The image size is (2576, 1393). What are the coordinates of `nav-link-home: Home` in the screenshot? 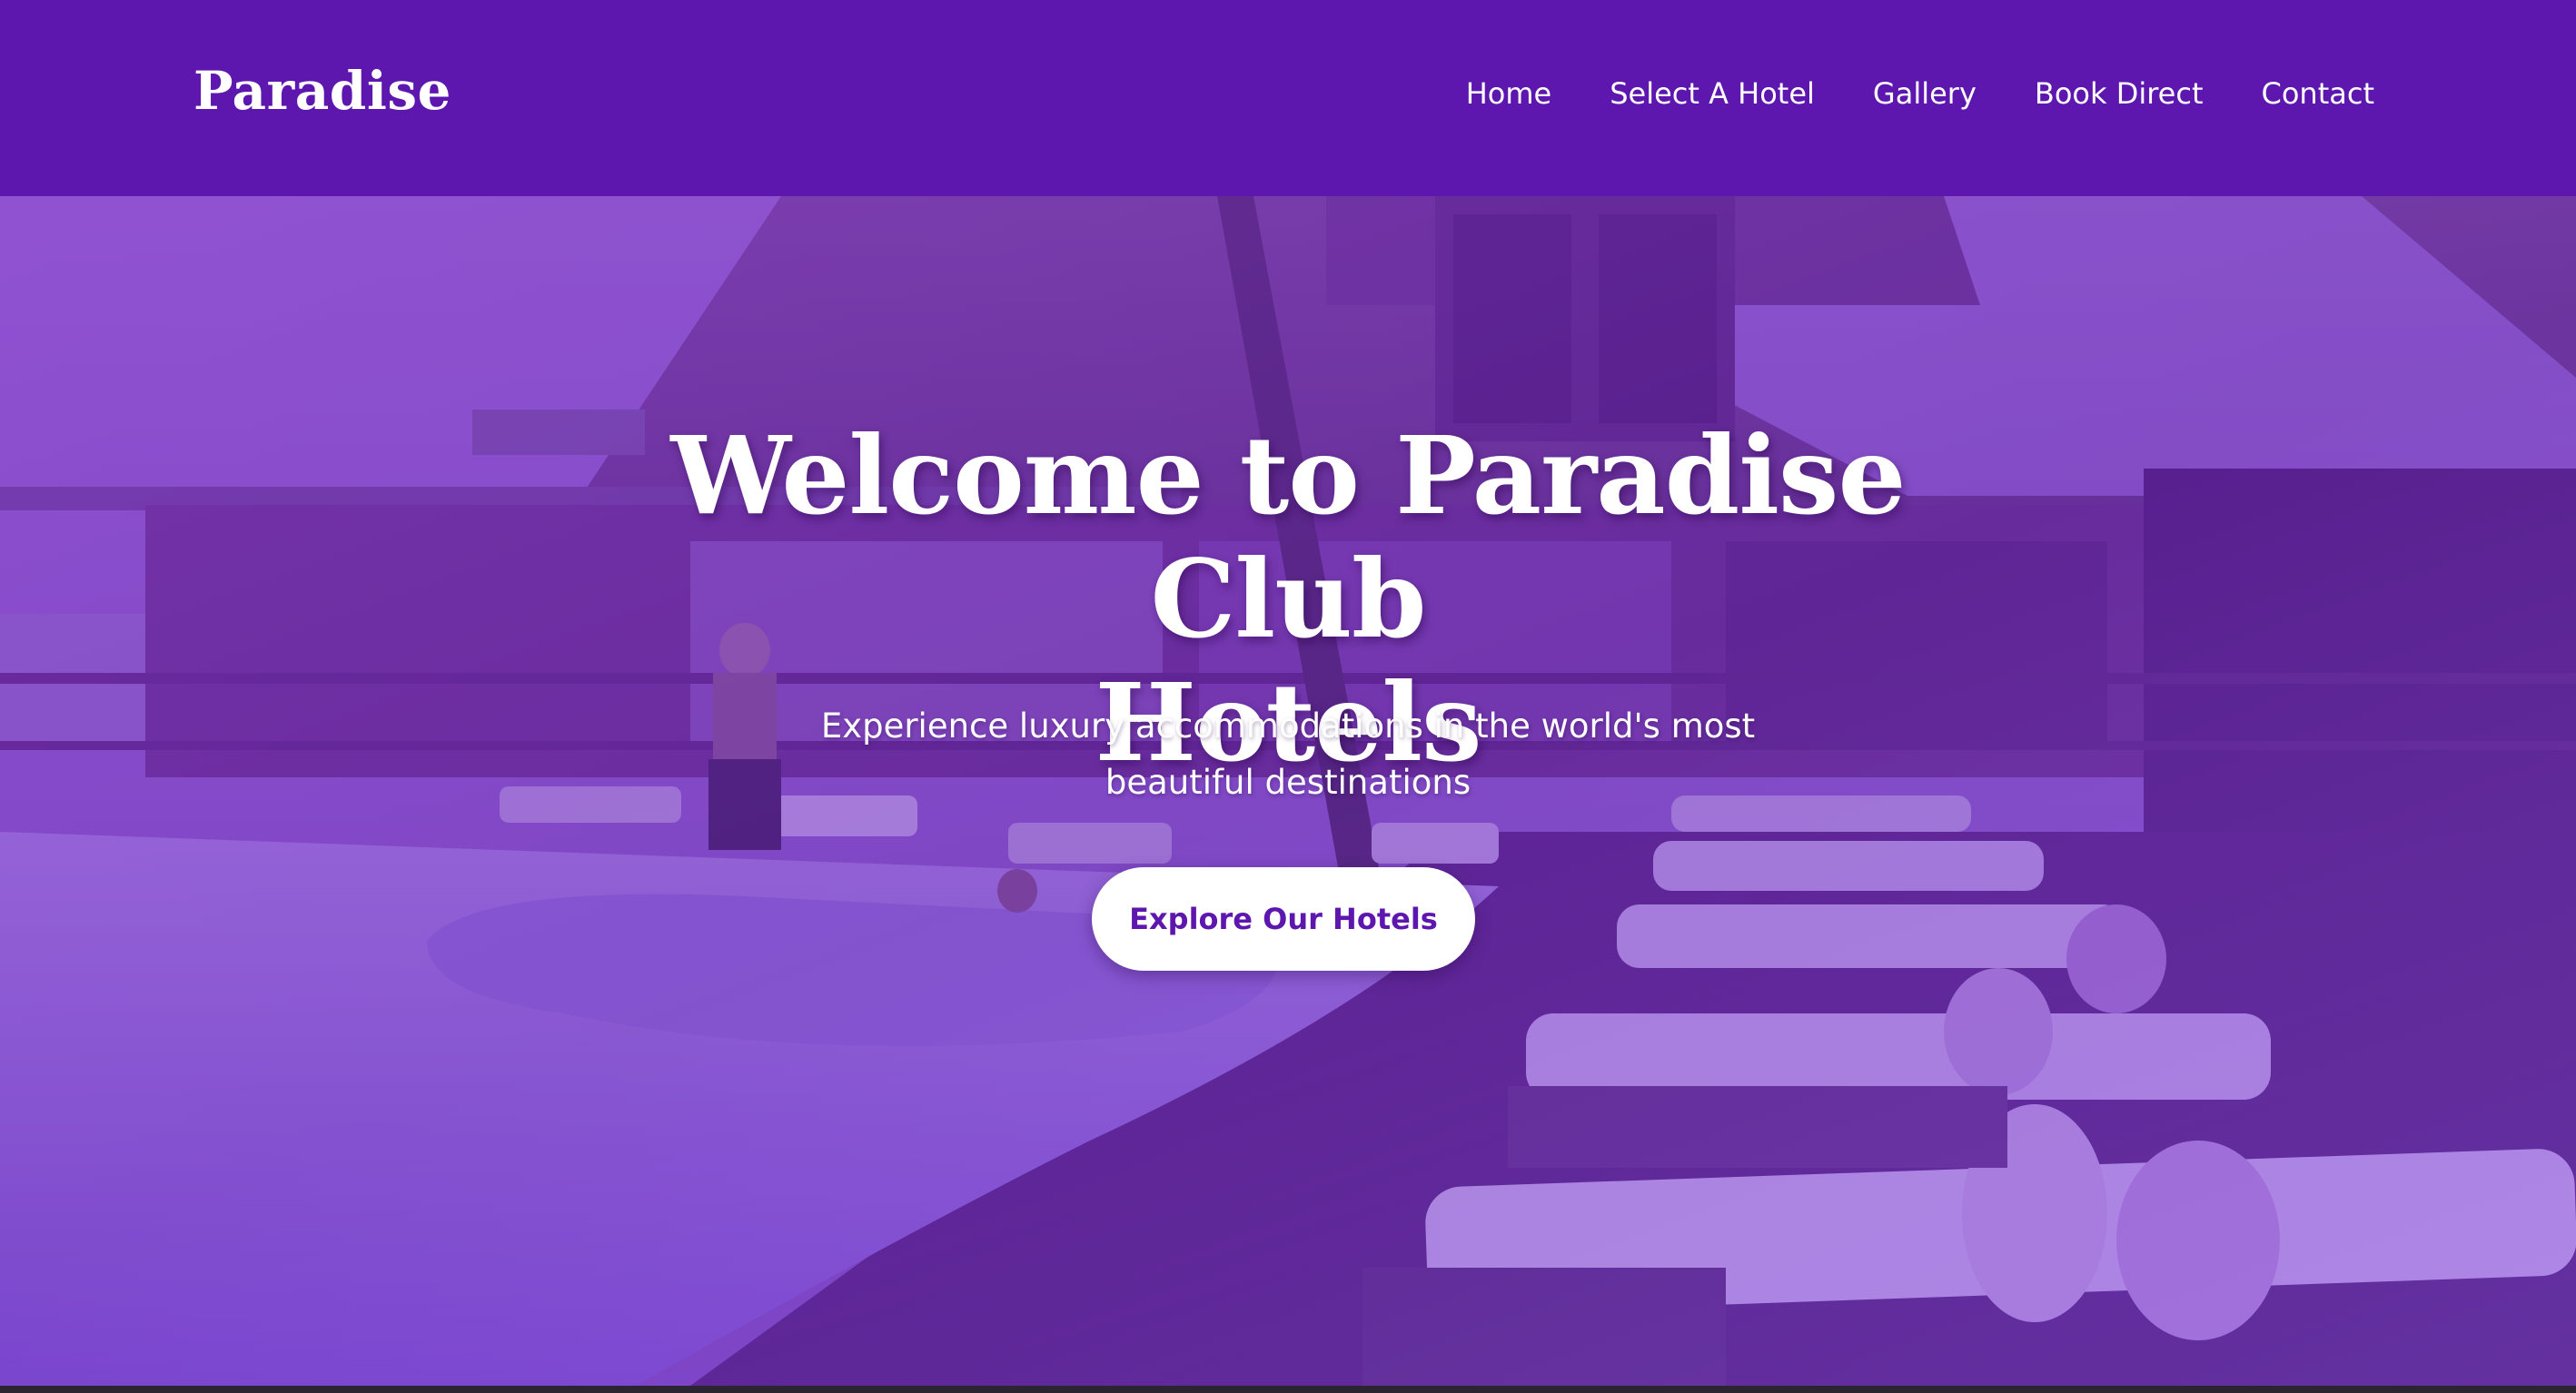 It's located at (1509, 93).